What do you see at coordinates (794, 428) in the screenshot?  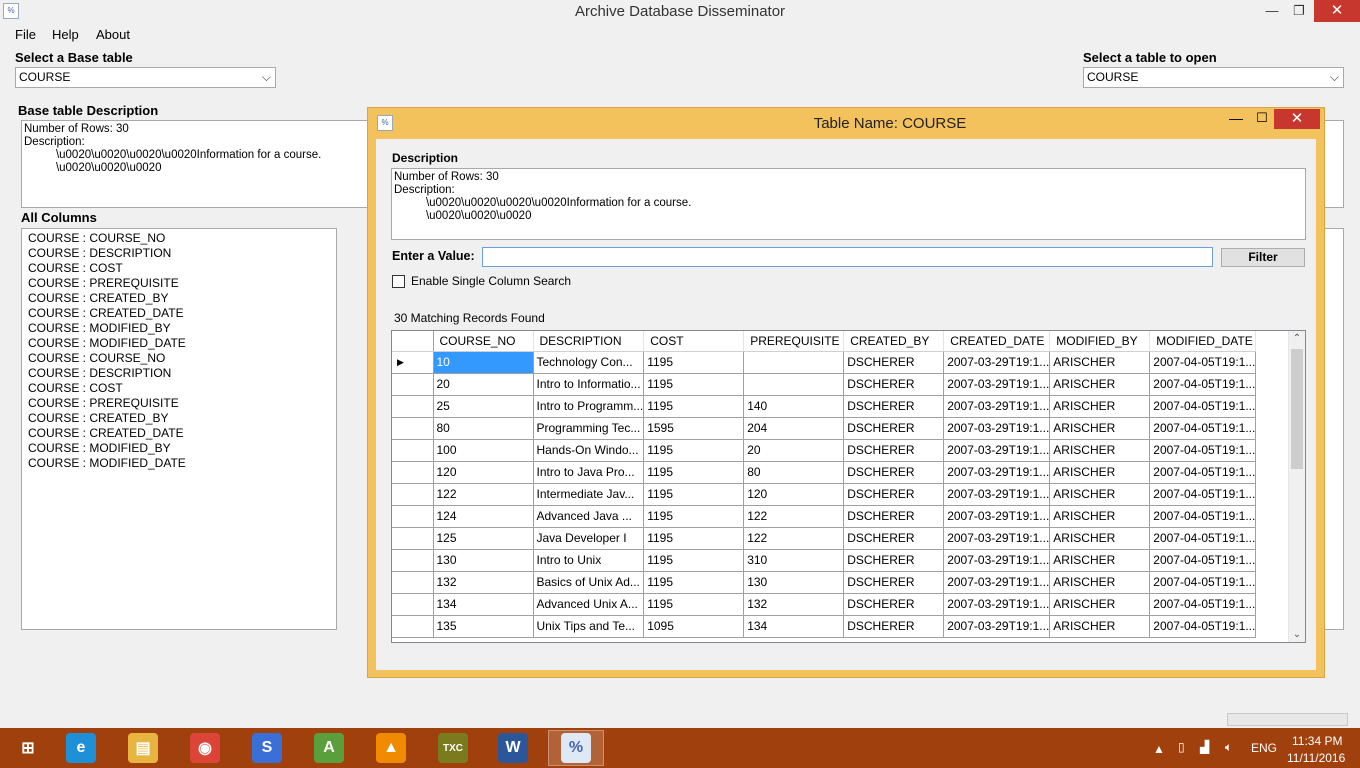 I see `table-cell: 204` at bounding box center [794, 428].